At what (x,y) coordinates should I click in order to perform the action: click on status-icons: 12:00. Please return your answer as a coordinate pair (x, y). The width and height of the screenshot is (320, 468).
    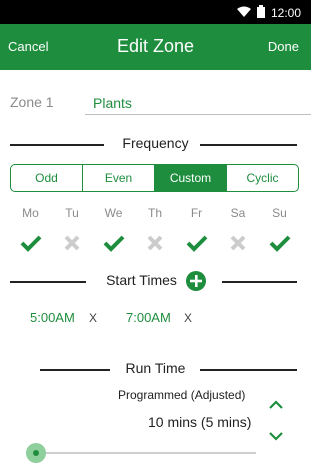
    Looking at the image, I should click on (268, 13).